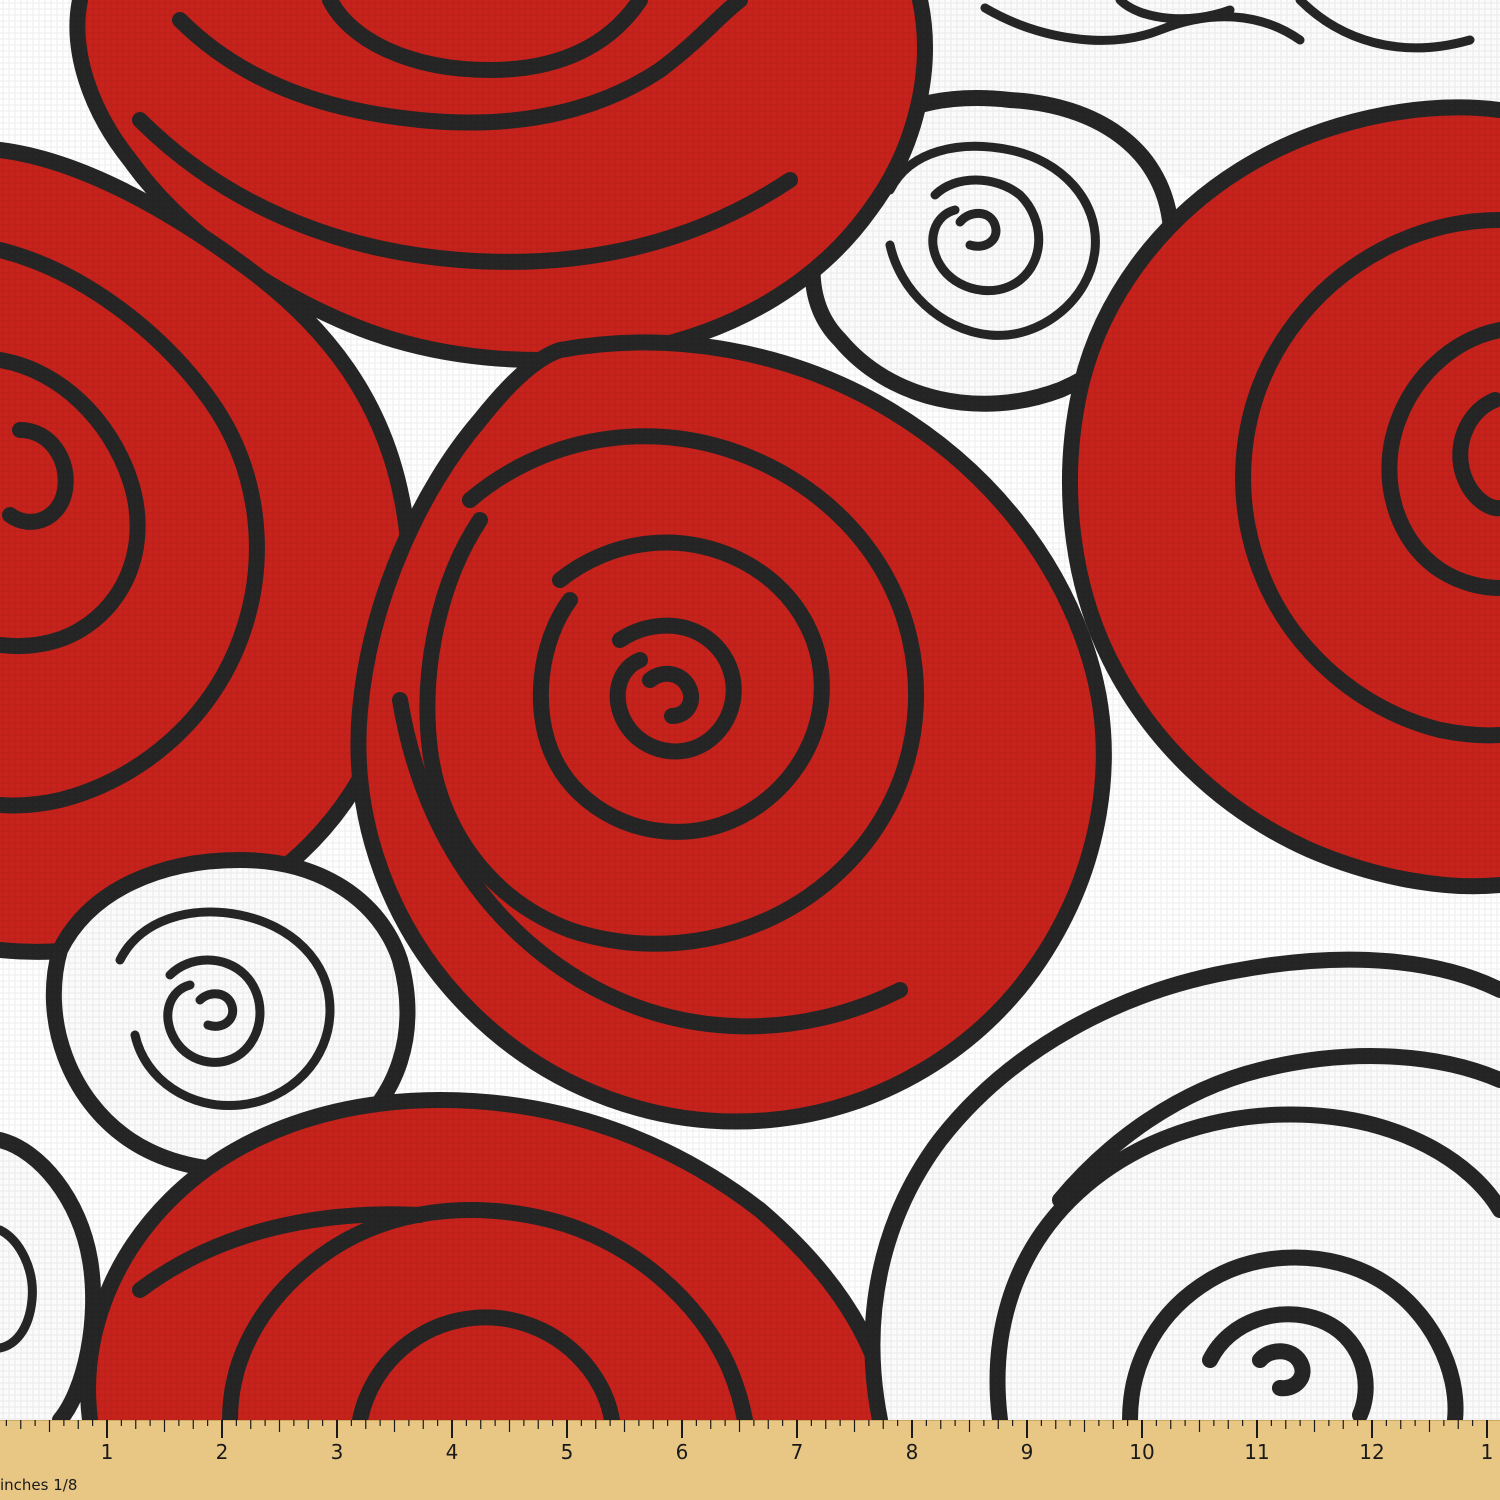 Image resolution: width=1500 pixels, height=1500 pixels. I want to click on measuring-ruler: 1 2 3 4 5 6 7 8 9 10 11 12 1 inches 1/8, so click(750, 1460).